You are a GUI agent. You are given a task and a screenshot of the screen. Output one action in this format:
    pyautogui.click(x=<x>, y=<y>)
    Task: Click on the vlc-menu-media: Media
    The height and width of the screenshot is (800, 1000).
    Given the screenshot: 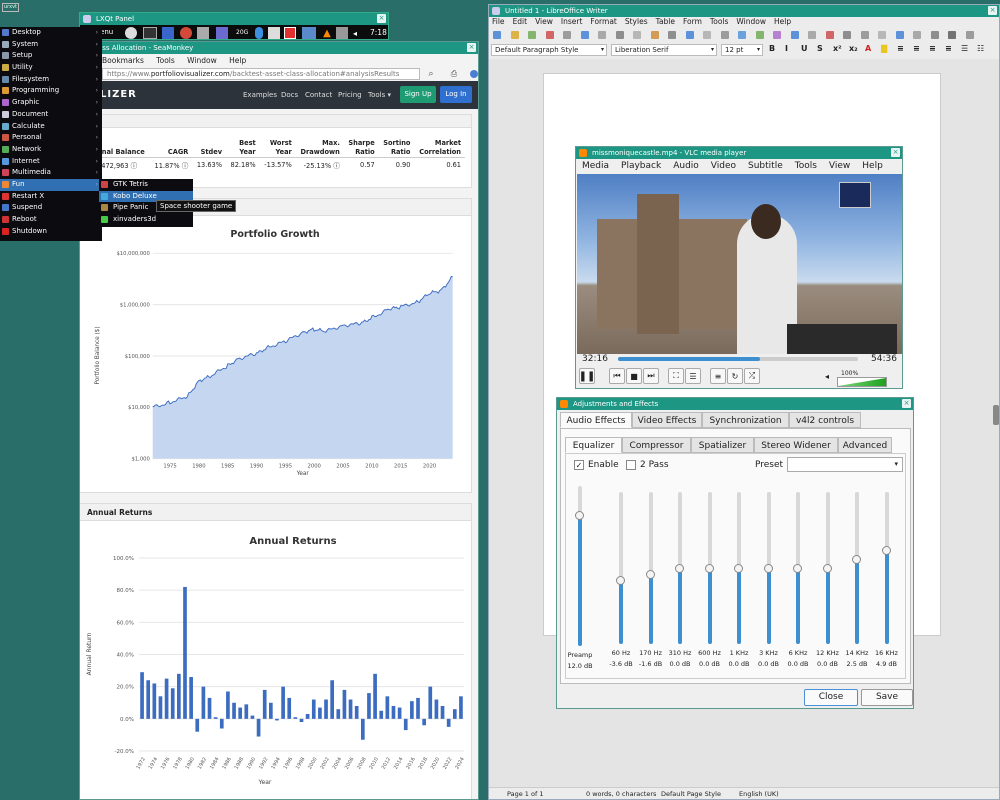 What is the action you would take?
    pyautogui.click(x=595, y=166)
    